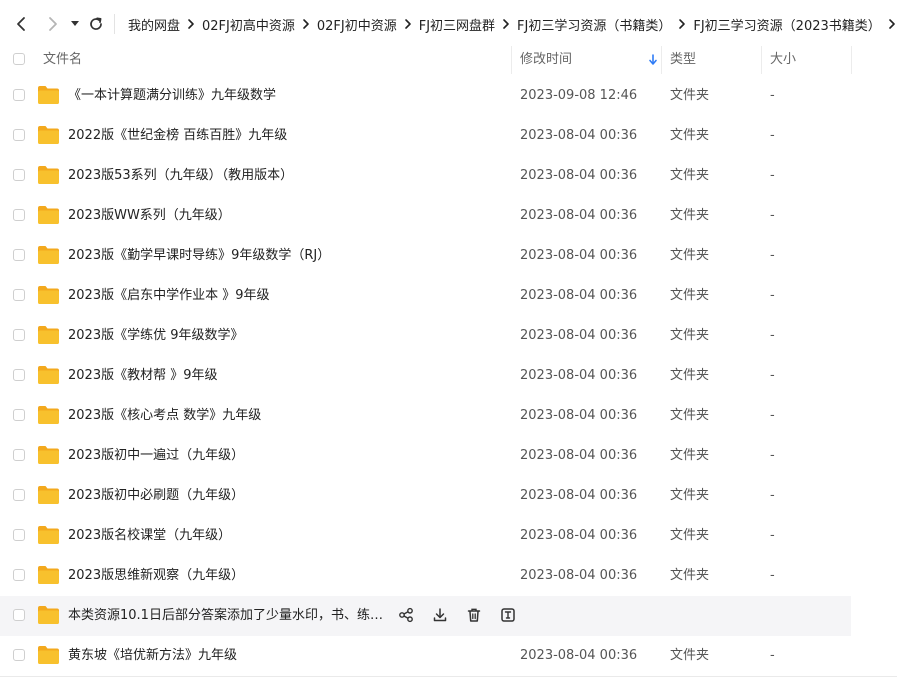 This screenshot has width=897, height=679. What do you see at coordinates (164, 416) in the screenshot?
I see `file-name: 2023版《核心考点 数学》九年级` at bounding box center [164, 416].